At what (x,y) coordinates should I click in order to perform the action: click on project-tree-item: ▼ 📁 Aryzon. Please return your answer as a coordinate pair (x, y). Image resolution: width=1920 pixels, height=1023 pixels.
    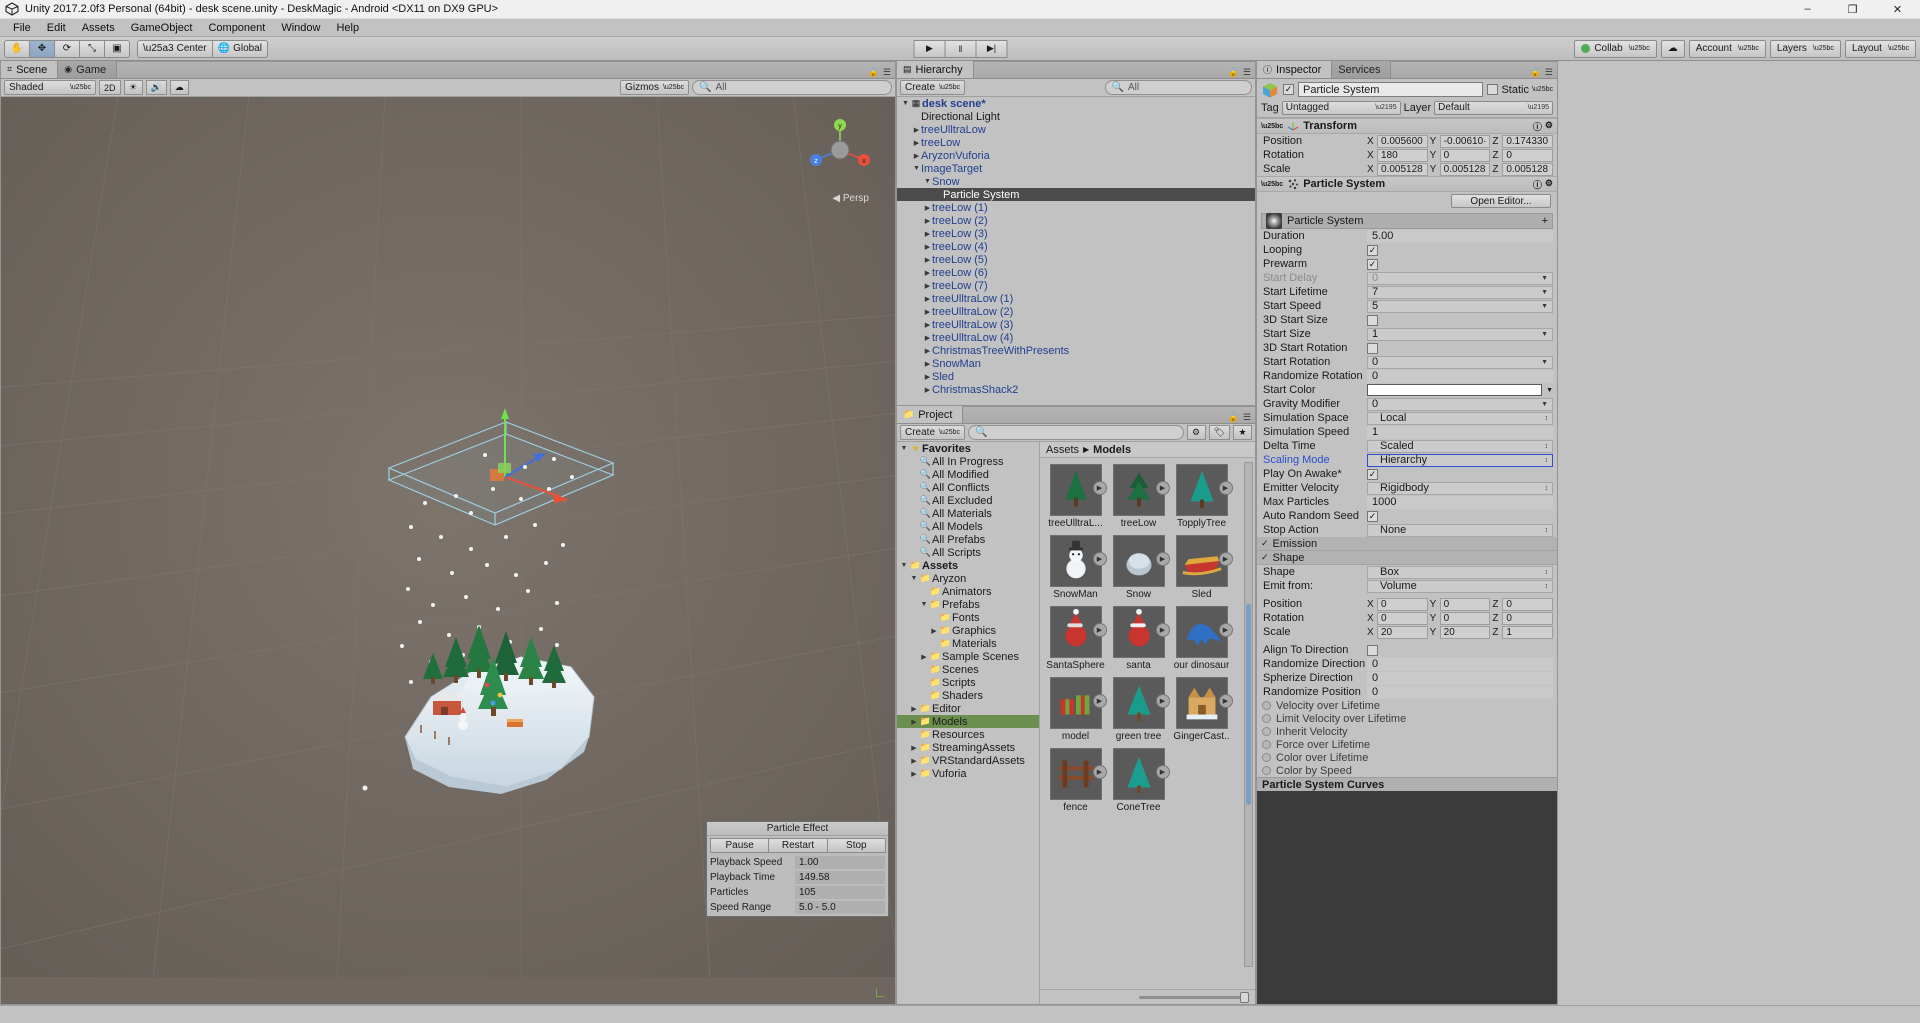
    Looking at the image, I should click on (968, 578).